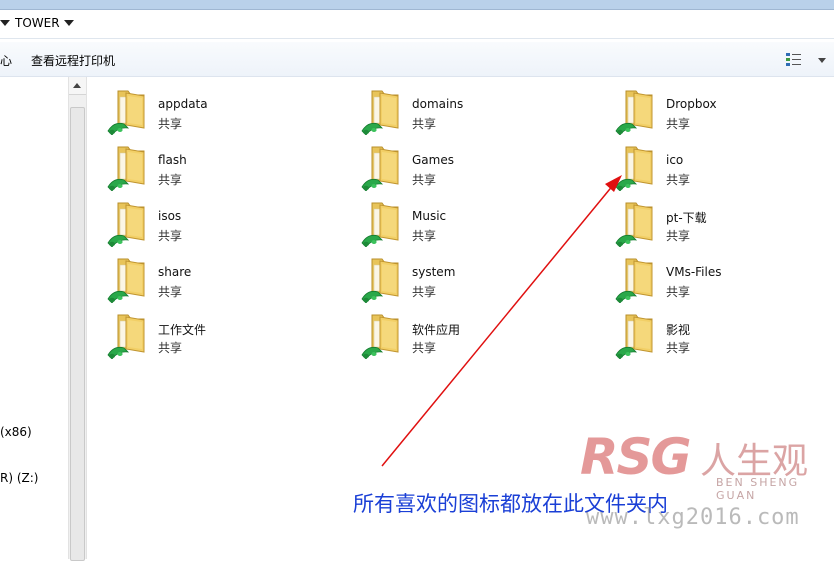 This screenshot has height=561, width=834. What do you see at coordinates (794, 59) in the screenshot?
I see `view-options-icon` at bounding box center [794, 59].